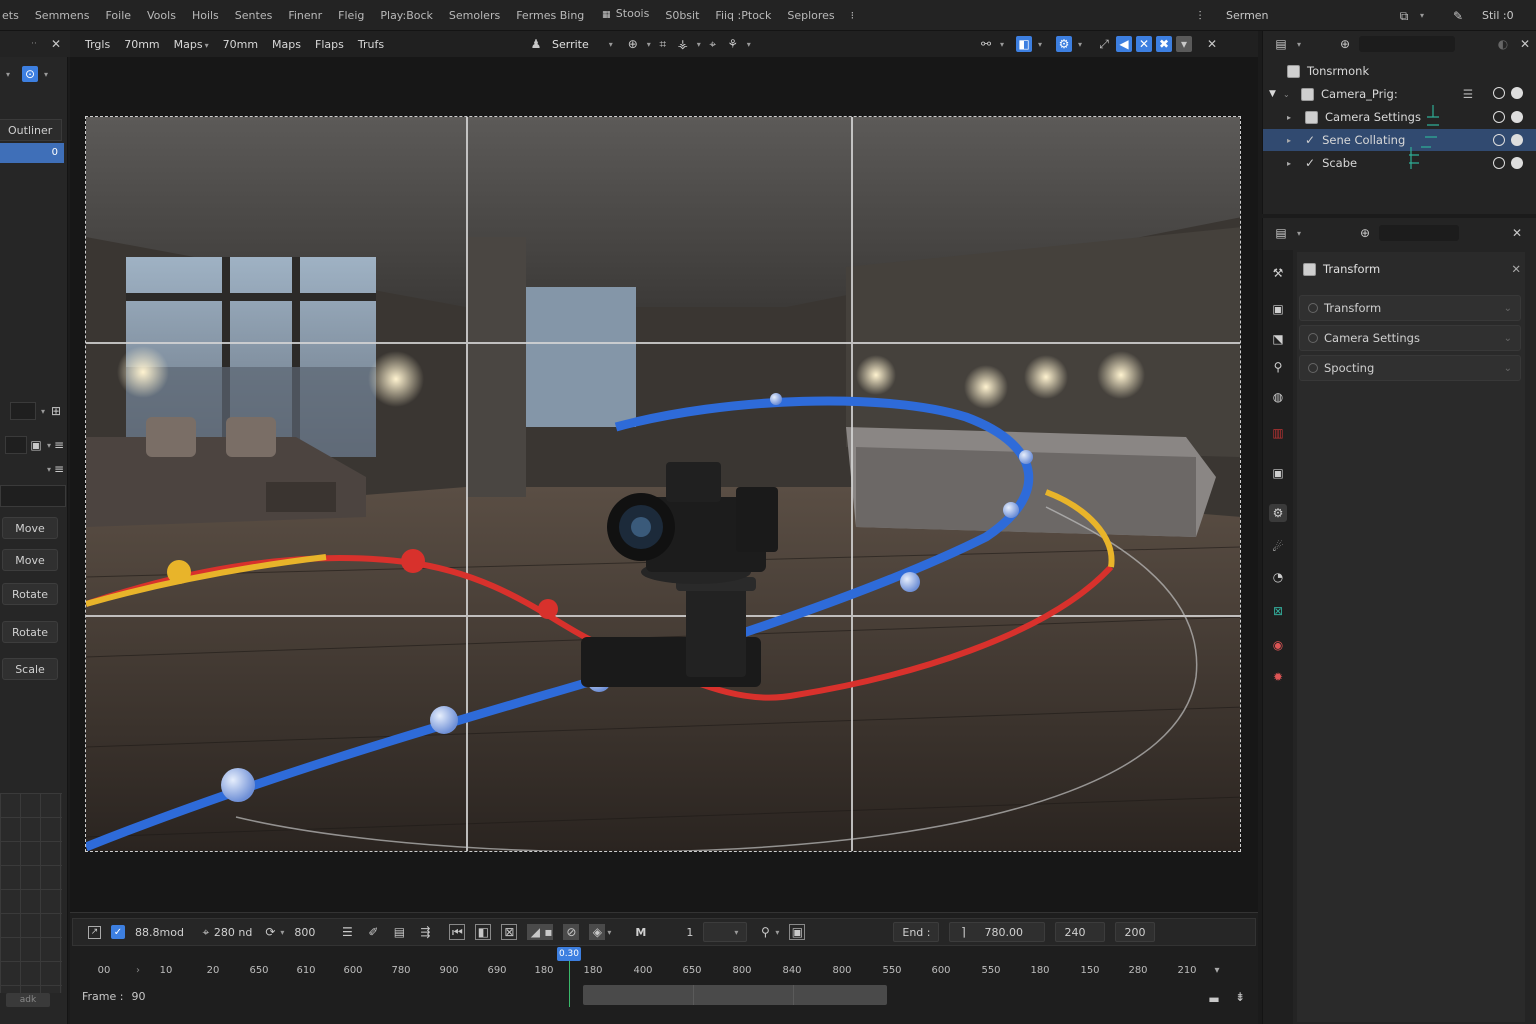 The image size is (1536, 1024). Describe the element at coordinates (725, 932) in the screenshot. I see `frame-dropdown: ▾` at that location.